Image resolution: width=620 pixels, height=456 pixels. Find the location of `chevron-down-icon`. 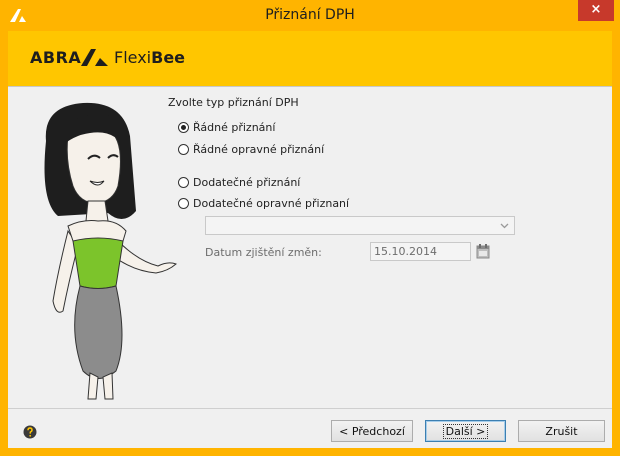

chevron-down-icon is located at coordinates (504, 226).